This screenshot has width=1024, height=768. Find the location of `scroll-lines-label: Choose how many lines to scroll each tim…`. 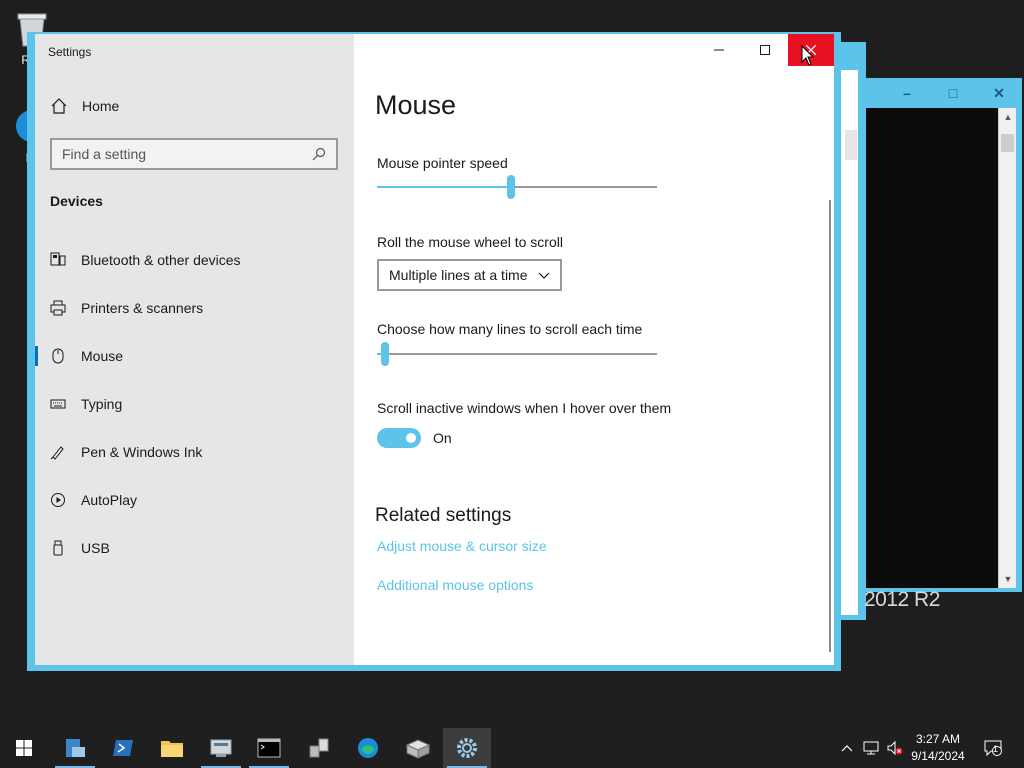

scroll-lines-label: Choose how many lines to scroll each tim… is located at coordinates (510, 329).